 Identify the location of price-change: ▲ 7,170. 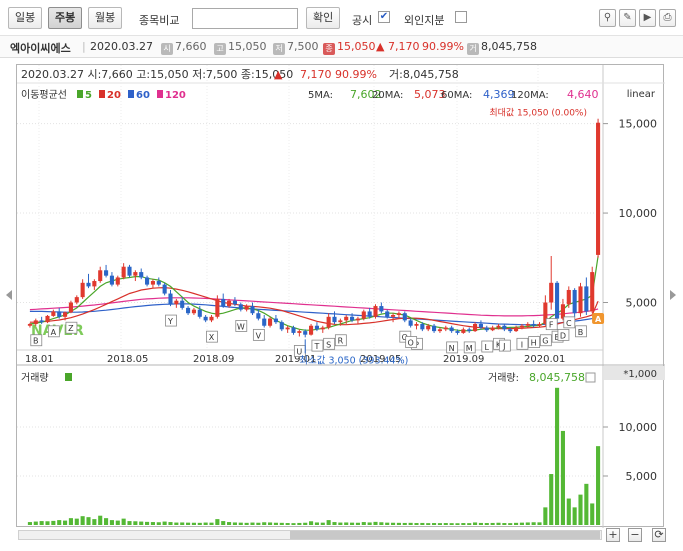
(398, 46).